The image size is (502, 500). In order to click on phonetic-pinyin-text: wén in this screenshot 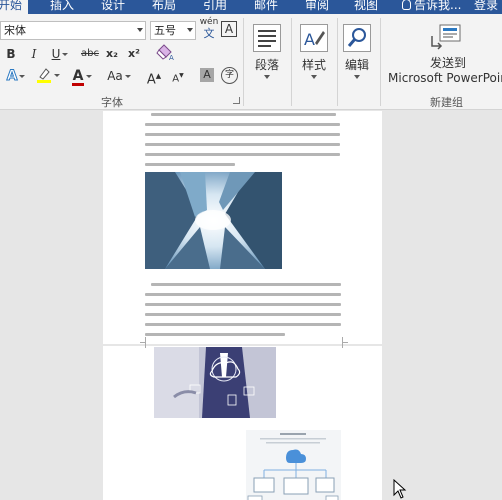, I will do `click(209, 22)`.